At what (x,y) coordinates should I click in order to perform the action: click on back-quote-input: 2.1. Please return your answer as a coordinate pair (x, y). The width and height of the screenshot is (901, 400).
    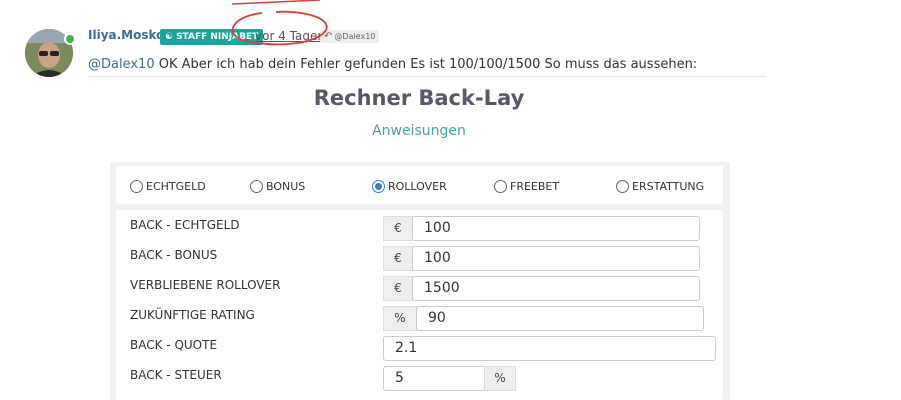
    Looking at the image, I should click on (549, 348).